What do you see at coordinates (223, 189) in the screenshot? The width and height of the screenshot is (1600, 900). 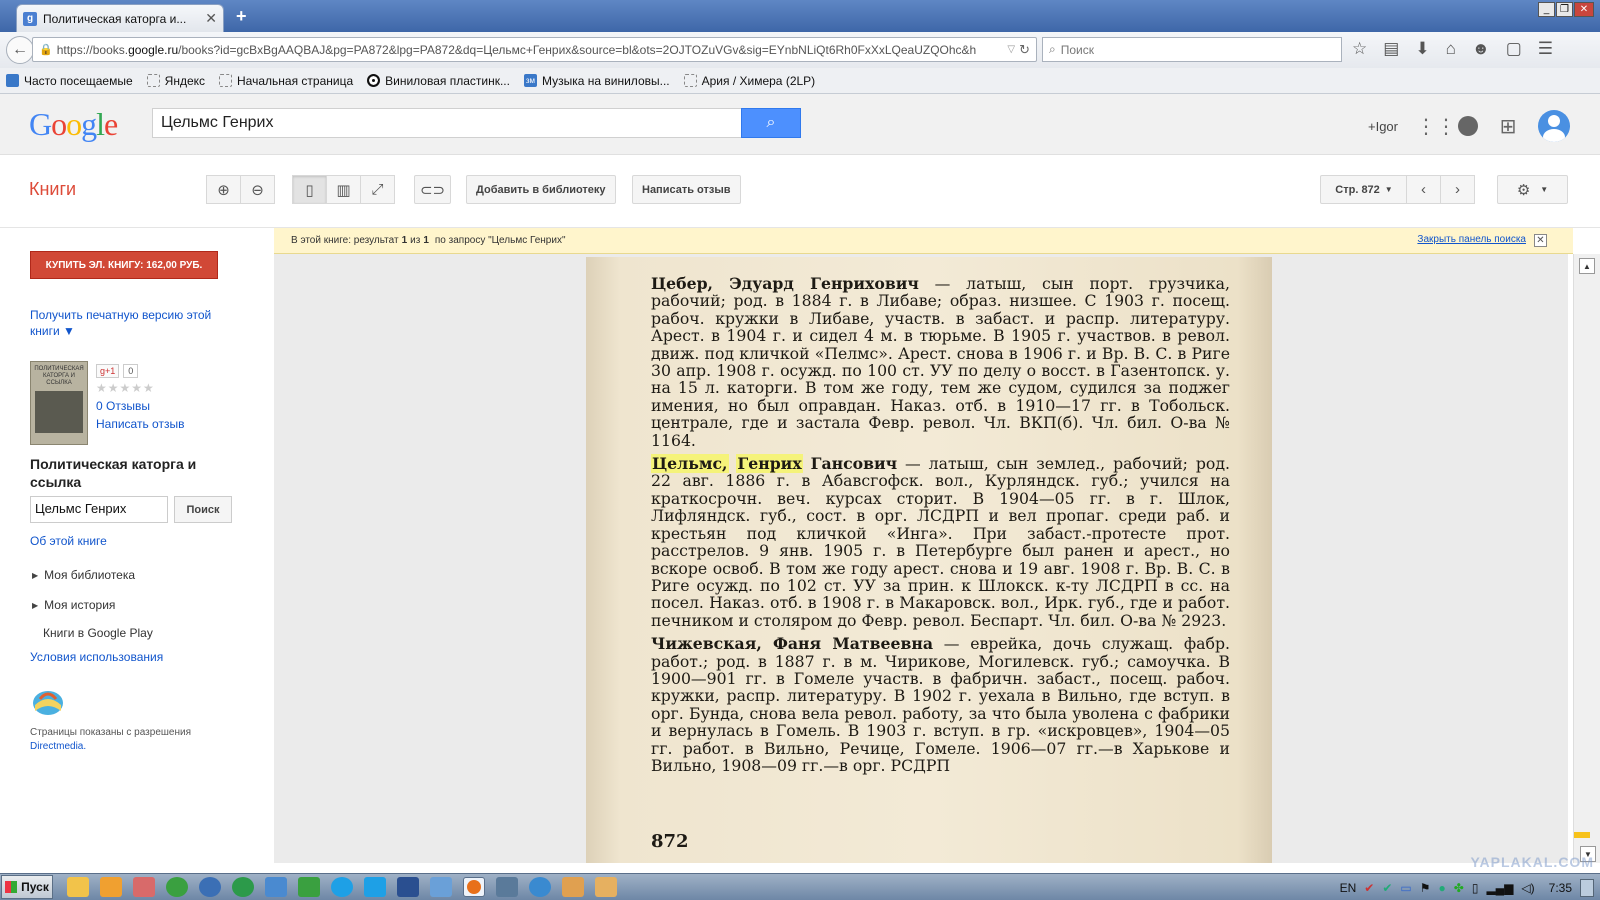 I see `zoom-in-icon: ⊕` at bounding box center [223, 189].